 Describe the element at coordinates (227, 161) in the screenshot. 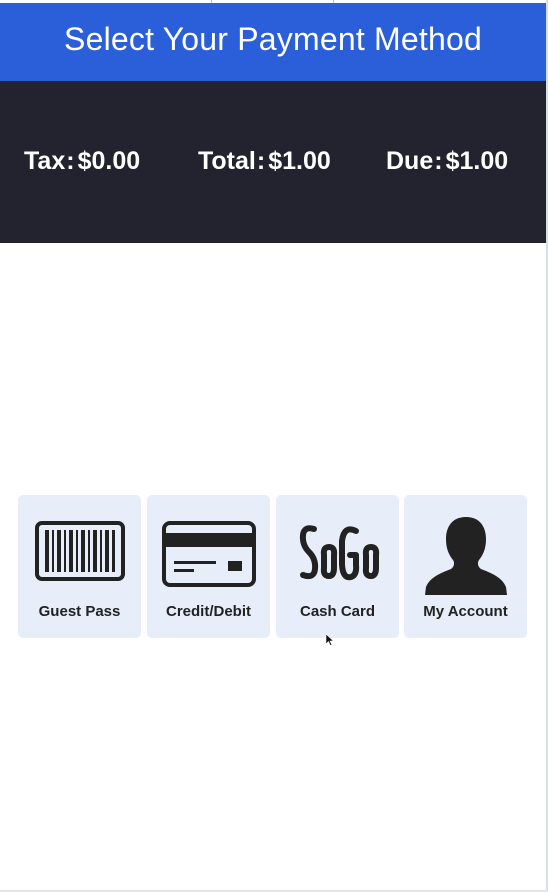

I see `total-label: Total` at that location.